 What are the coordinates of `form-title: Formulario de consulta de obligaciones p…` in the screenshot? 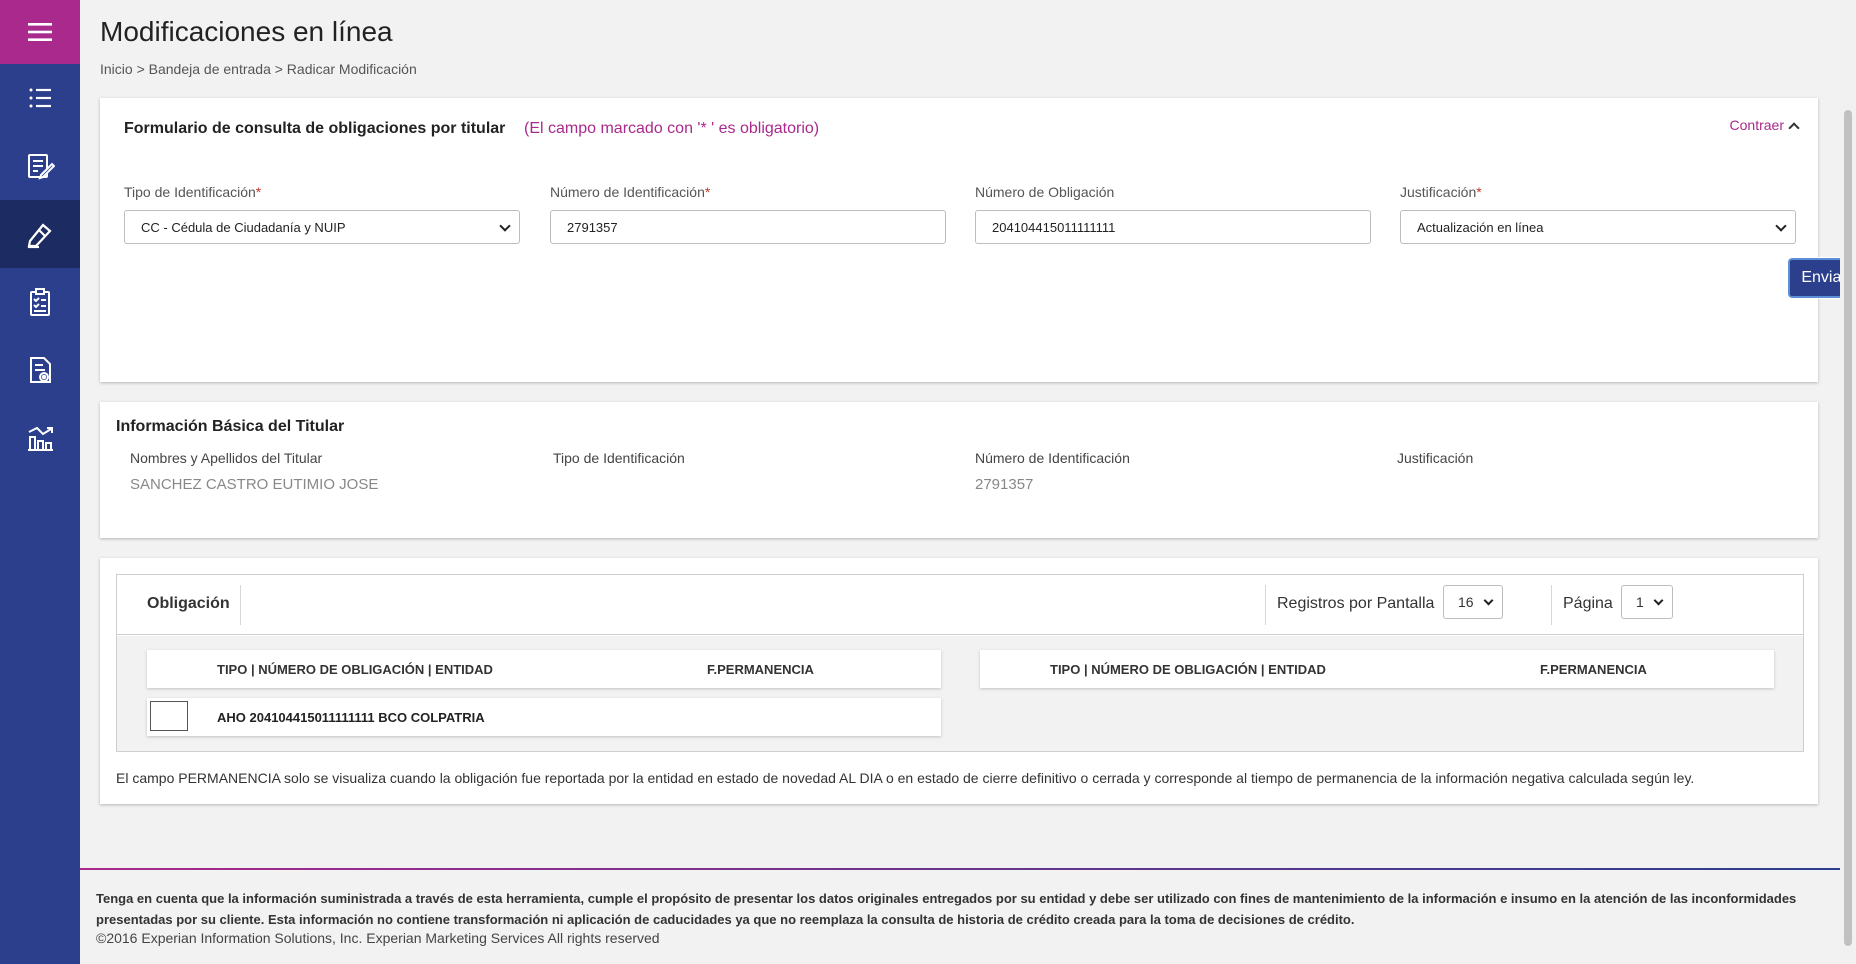 It's located at (315, 128).